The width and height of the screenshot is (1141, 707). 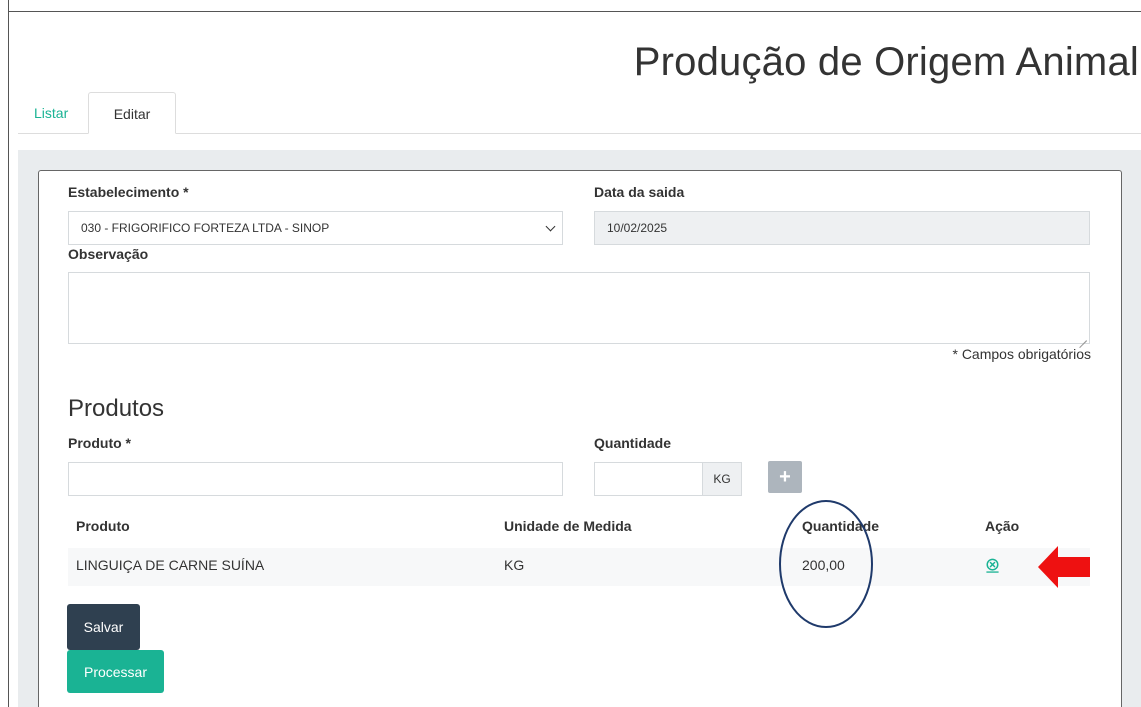 I want to click on table-header-acao: Ação, so click(x=1002, y=526).